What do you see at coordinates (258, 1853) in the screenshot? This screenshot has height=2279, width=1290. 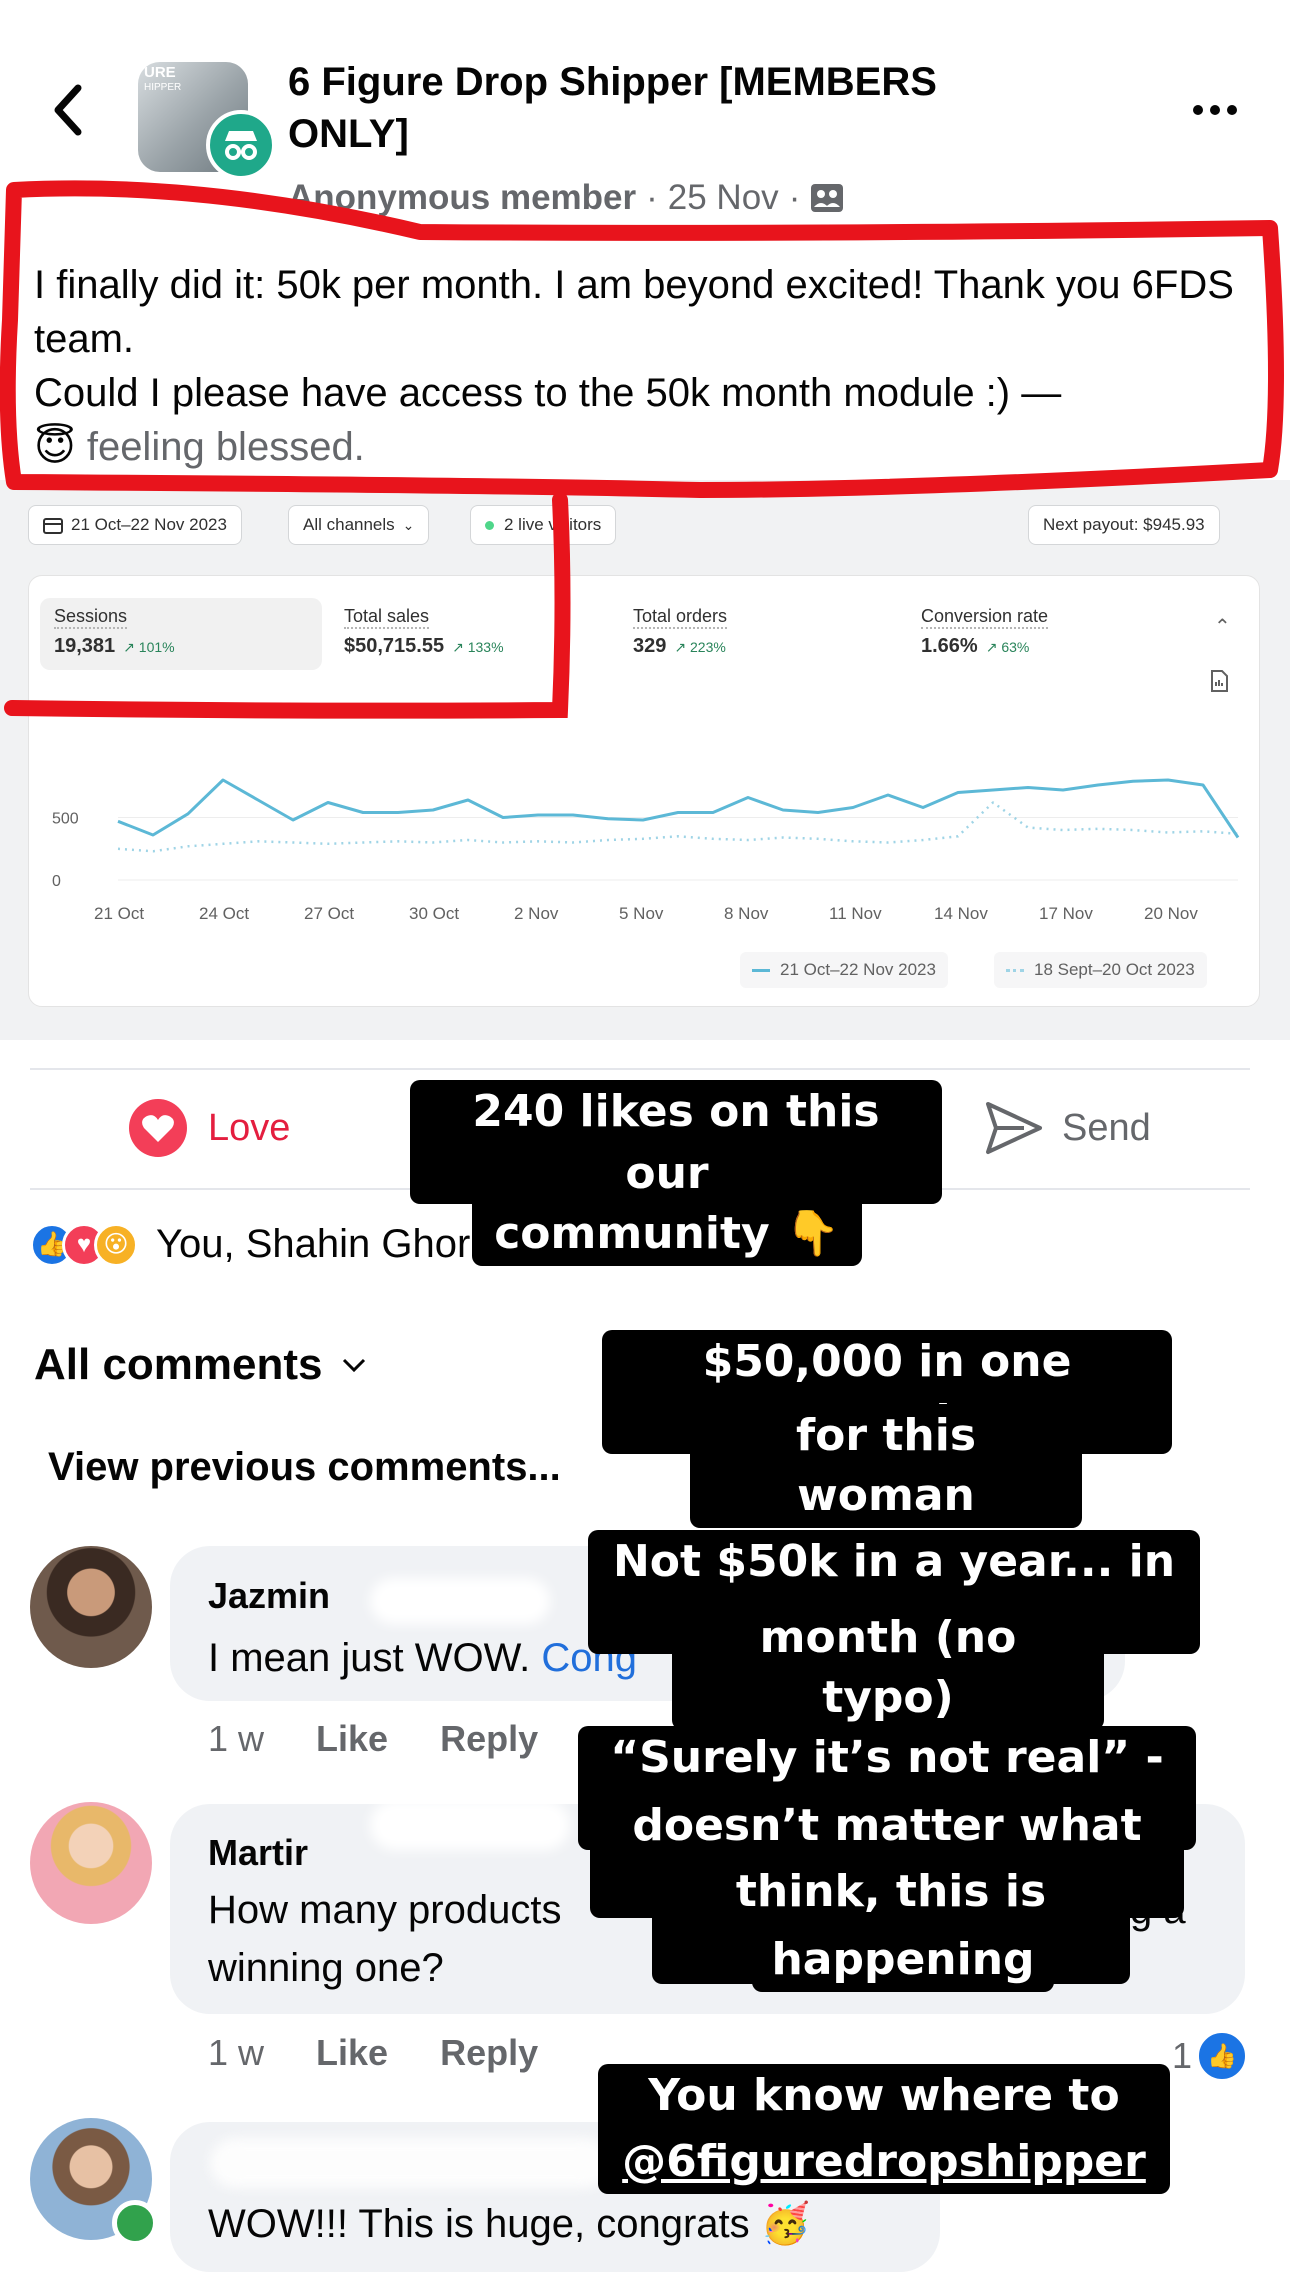 I see `commenter-name: Martir` at bounding box center [258, 1853].